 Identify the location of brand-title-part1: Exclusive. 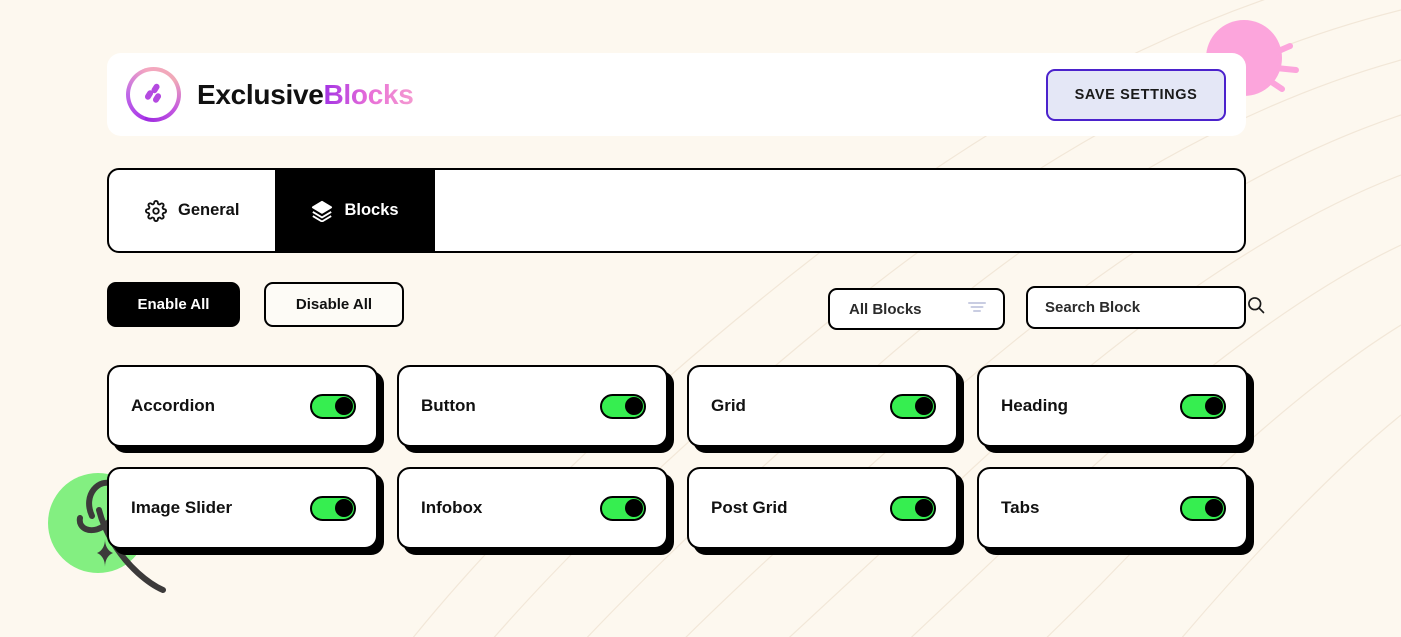
(260, 94).